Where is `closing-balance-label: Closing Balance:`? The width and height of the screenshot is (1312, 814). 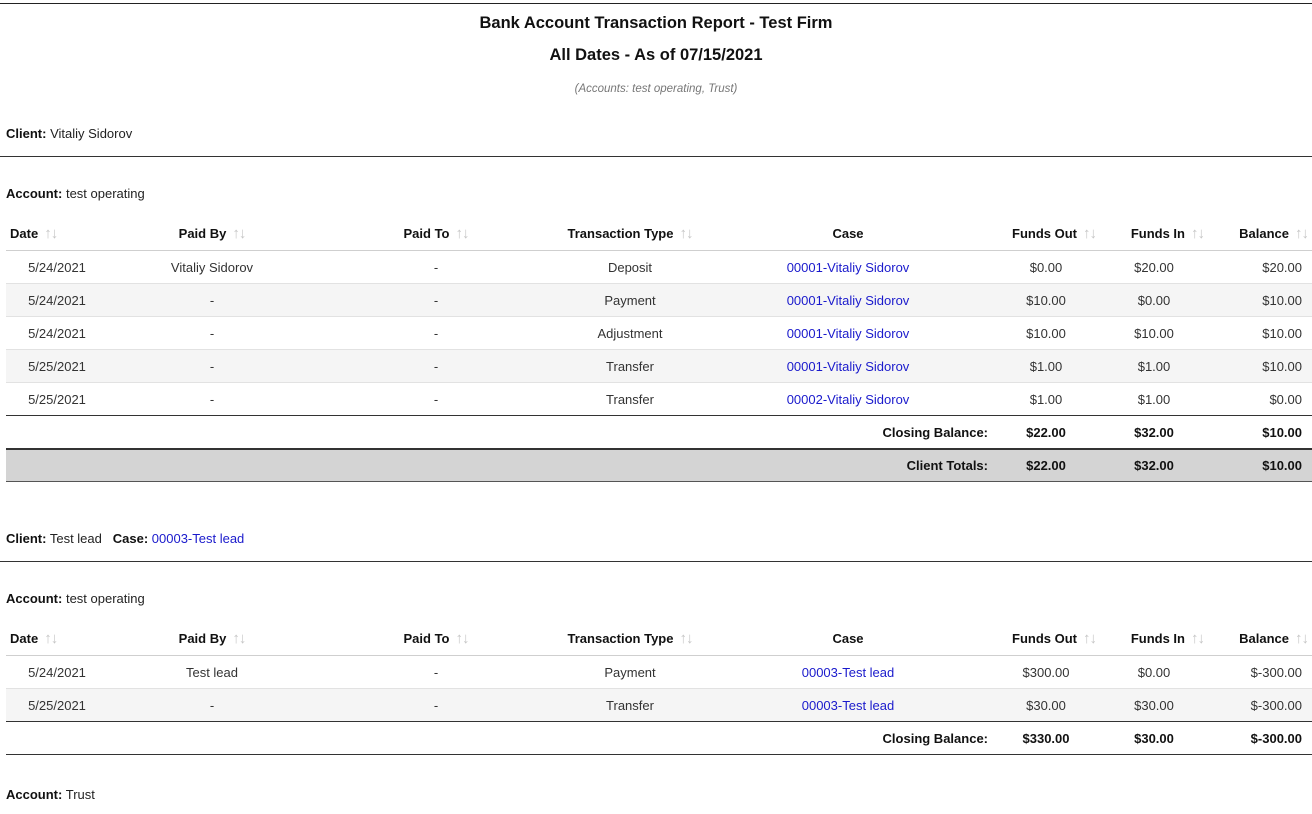 closing-balance-label: Closing Balance: is located at coordinates (499, 738).